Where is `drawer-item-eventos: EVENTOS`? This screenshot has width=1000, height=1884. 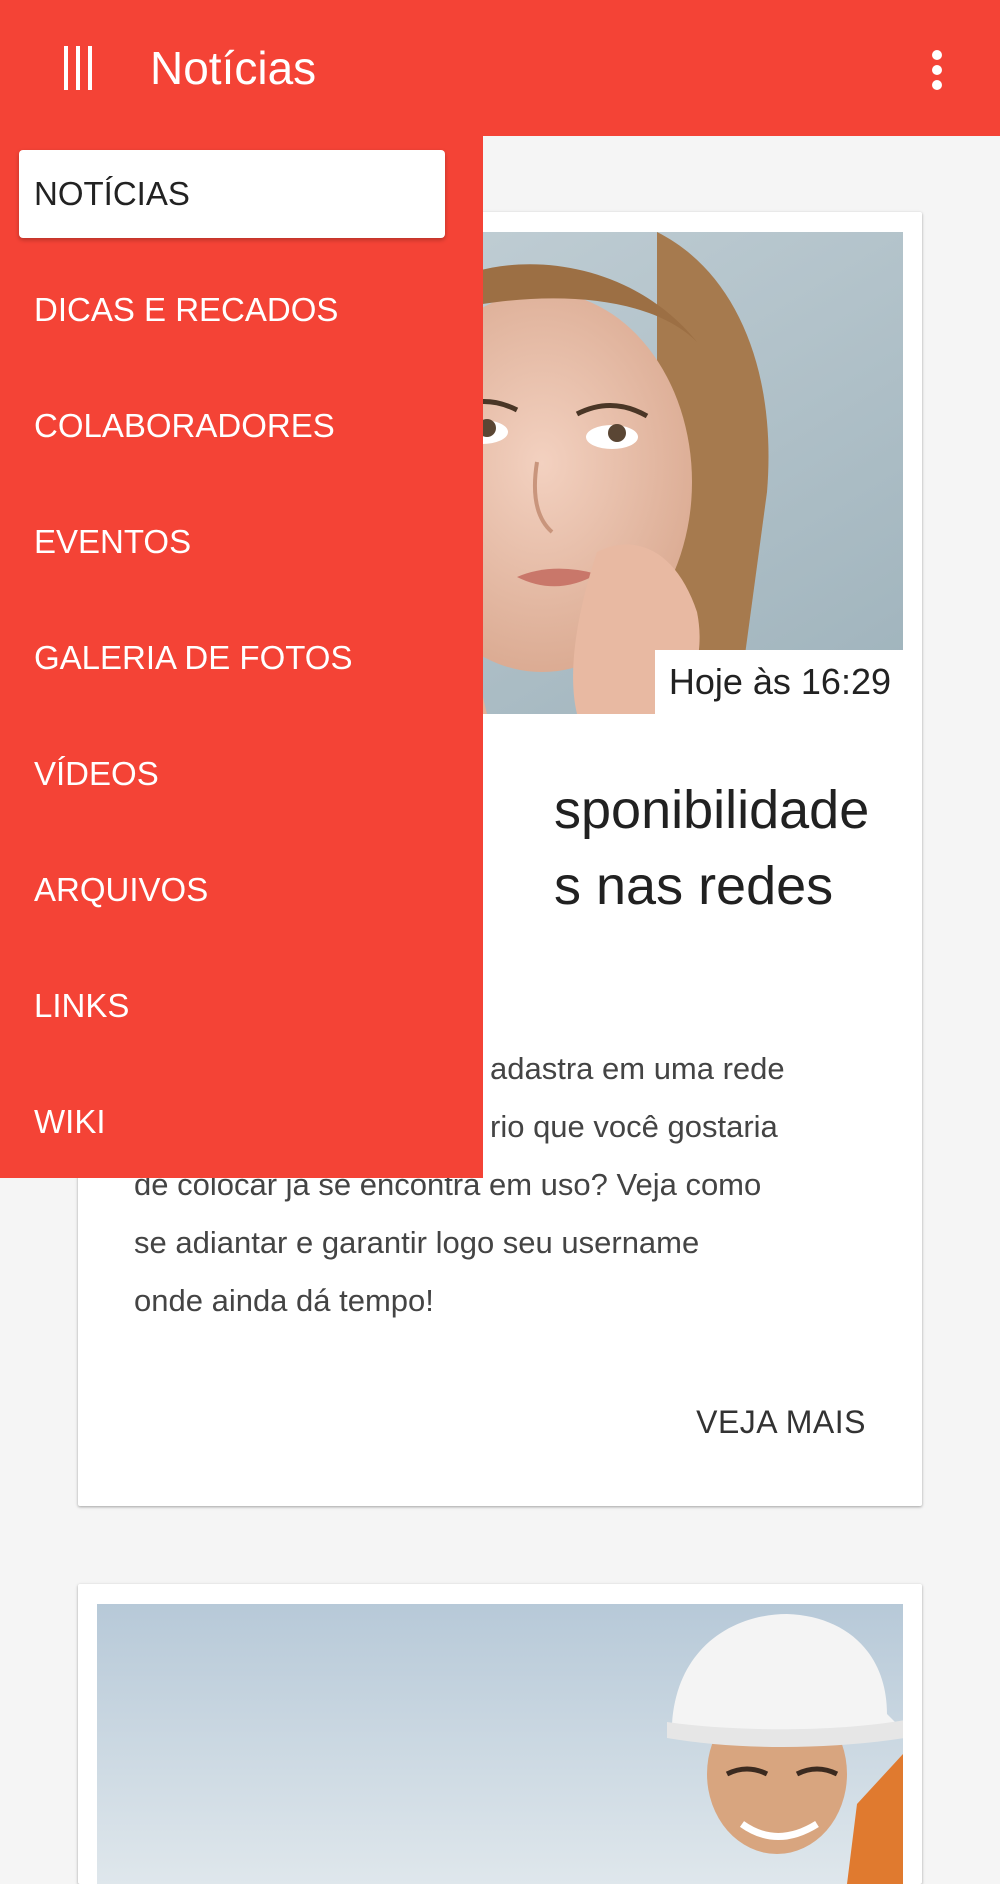 drawer-item-eventos: EVENTOS is located at coordinates (112, 542).